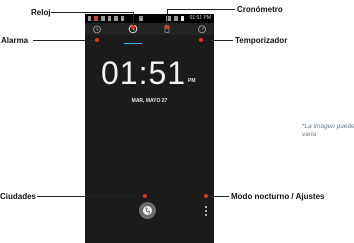 The width and height of the screenshot is (354, 243). Describe the element at coordinates (144, 73) in the screenshot. I see `clock-time: 01:51` at that location.